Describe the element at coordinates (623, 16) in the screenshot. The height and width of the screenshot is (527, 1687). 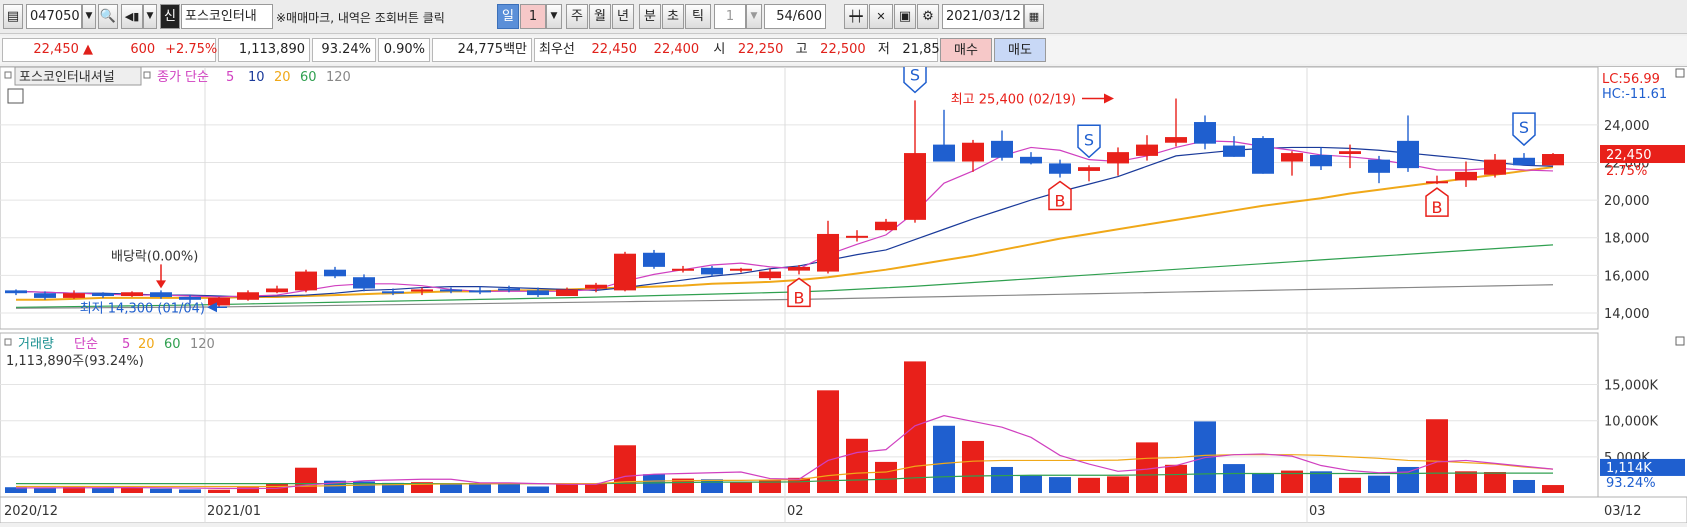
I see `period-year-tab: 년` at that location.